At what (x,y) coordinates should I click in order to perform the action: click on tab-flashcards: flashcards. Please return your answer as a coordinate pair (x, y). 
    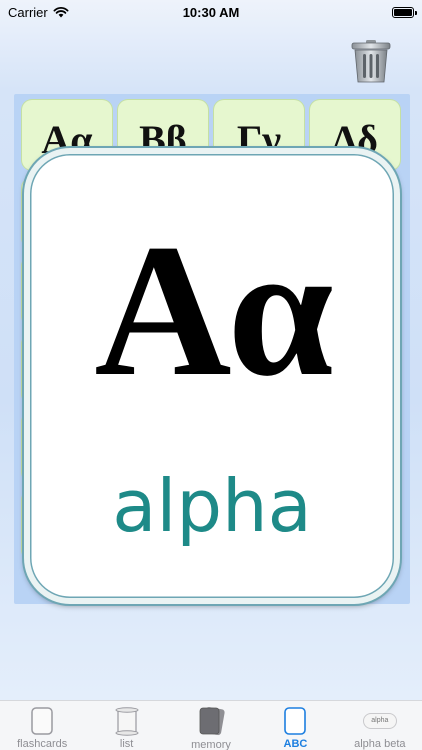
    Looking at the image, I should click on (42, 725).